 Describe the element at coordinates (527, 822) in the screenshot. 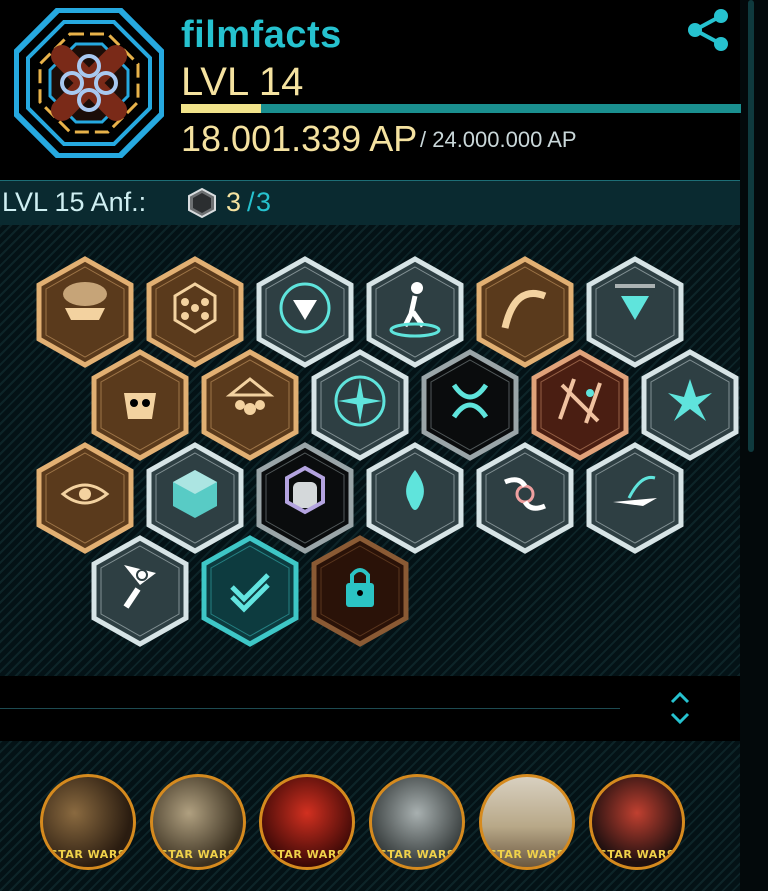

I see `media-5: STAR WARS` at that location.